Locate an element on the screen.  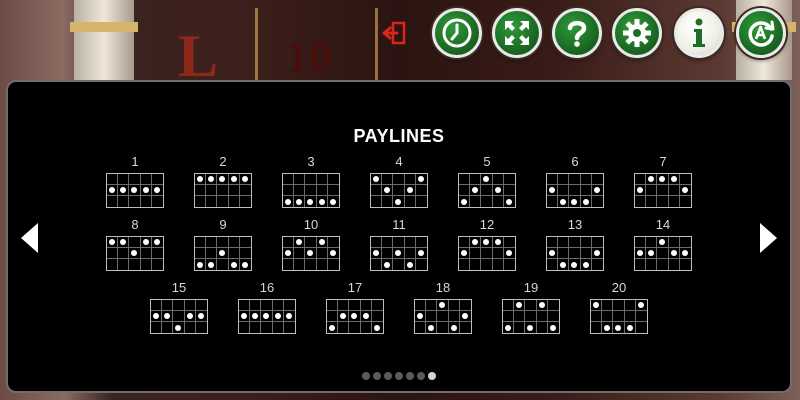
payline-number: 11 is located at coordinates (399, 224).